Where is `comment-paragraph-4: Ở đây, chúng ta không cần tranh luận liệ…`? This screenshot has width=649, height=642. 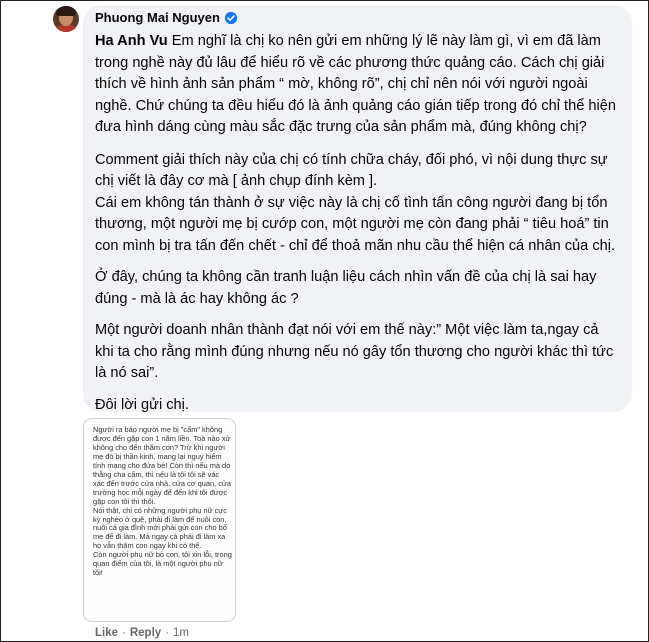
comment-paragraph-4: Ở đây, chúng ta không cần tranh luận liệ… is located at coordinates (346, 288).